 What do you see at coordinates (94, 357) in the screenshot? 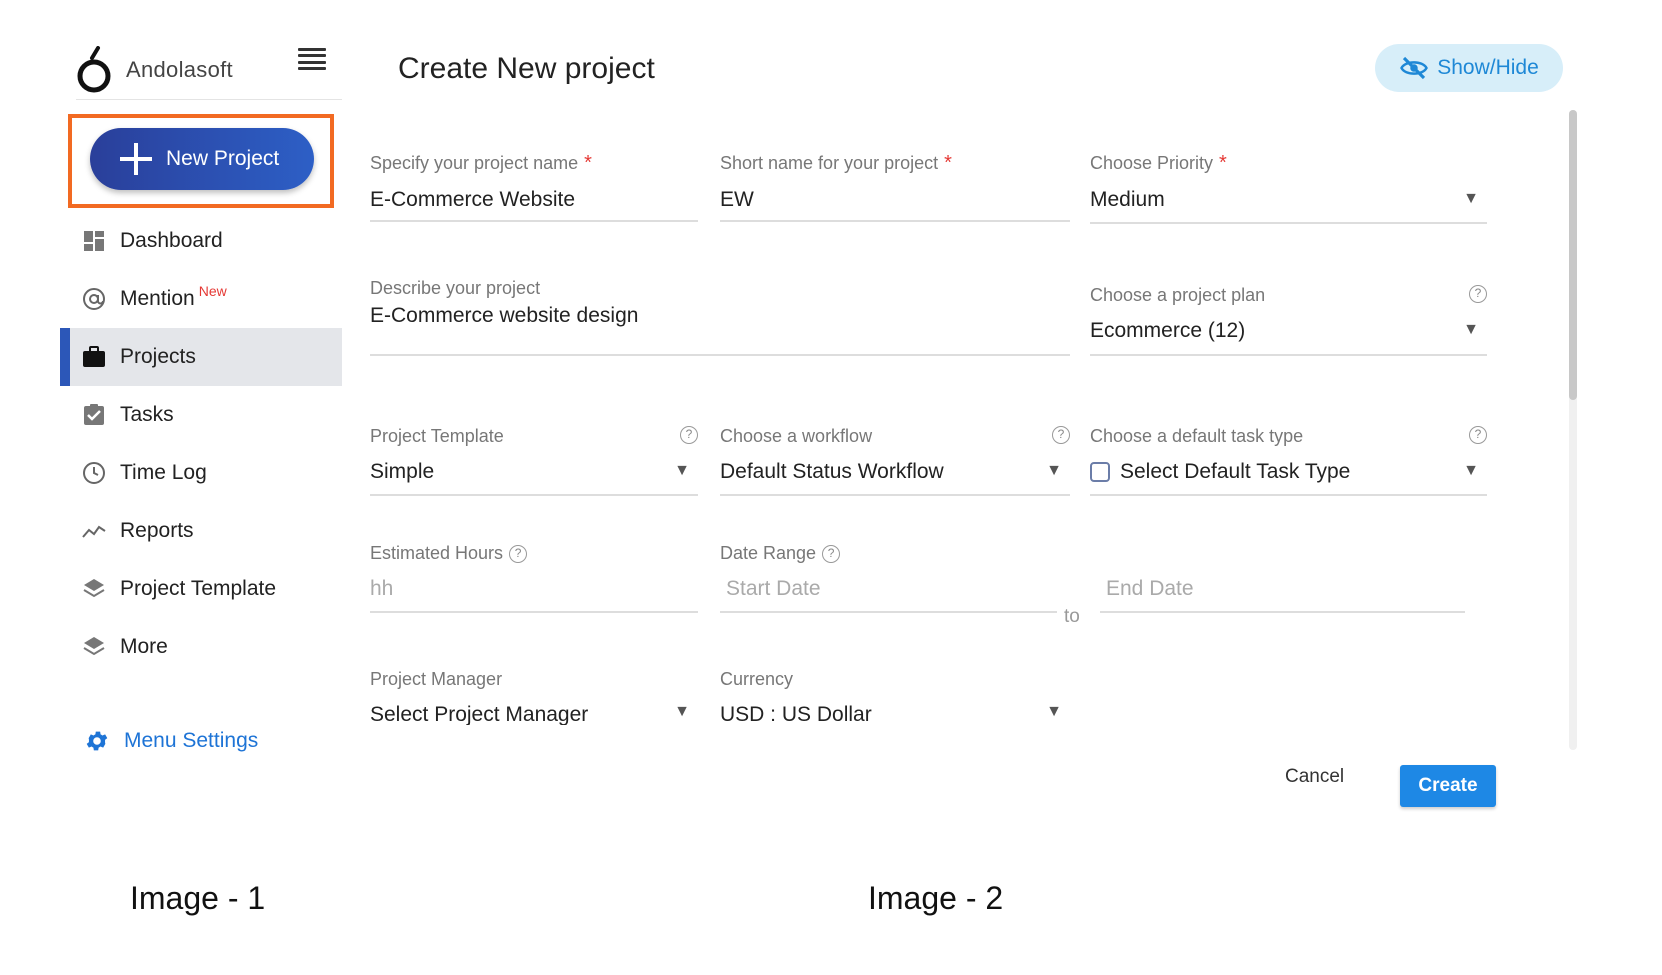
I see `briefcase-icon` at bounding box center [94, 357].